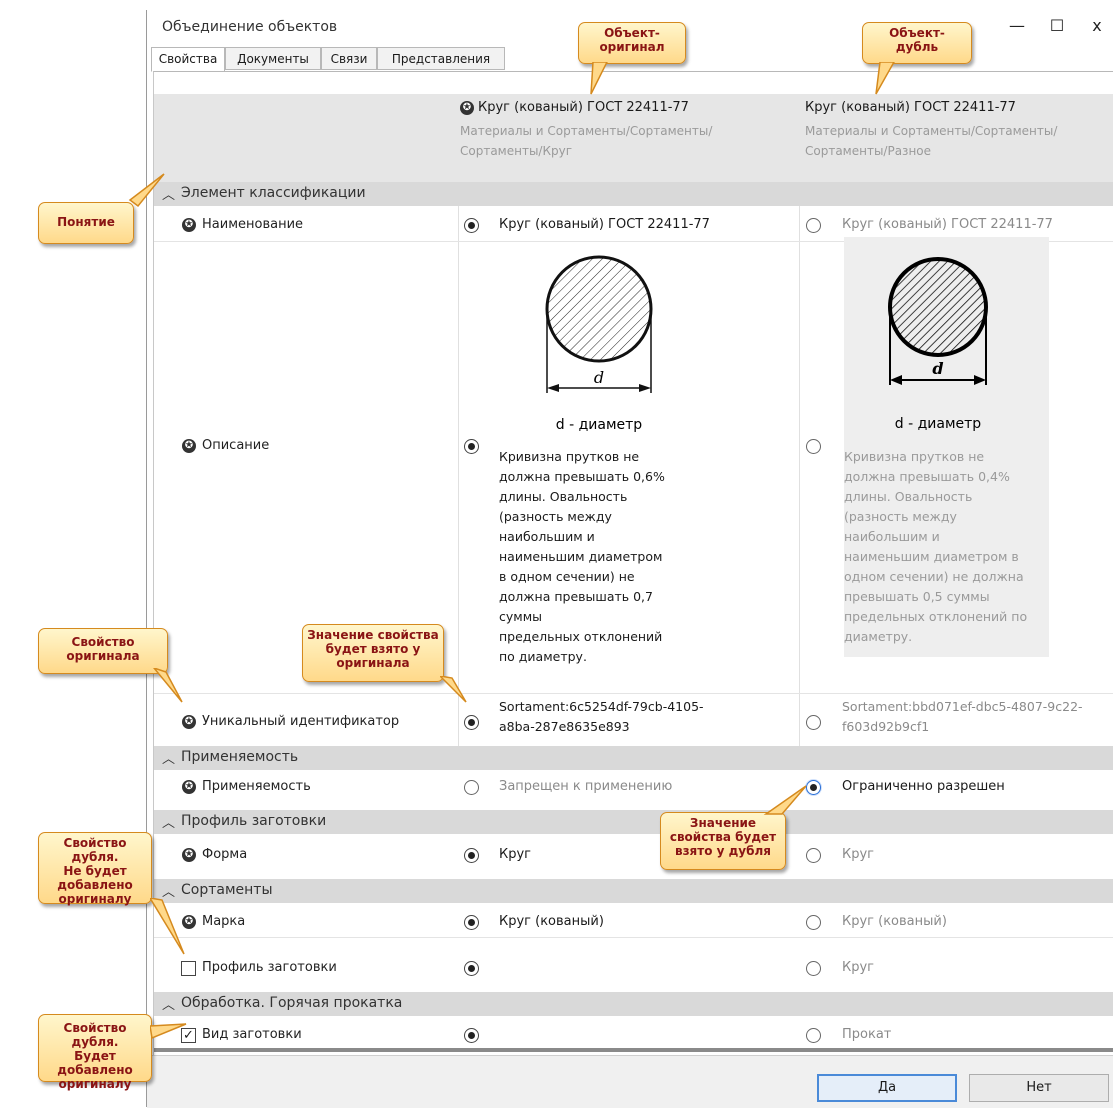  I want to click on original-profile-radio, so click(471, 968).